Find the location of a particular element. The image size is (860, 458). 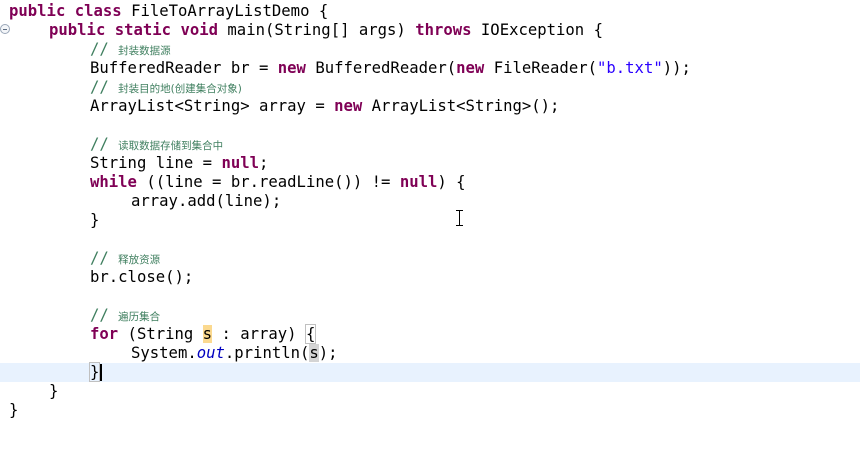

code-comment: // 遍历集合 is located at coordinates (430, 315).